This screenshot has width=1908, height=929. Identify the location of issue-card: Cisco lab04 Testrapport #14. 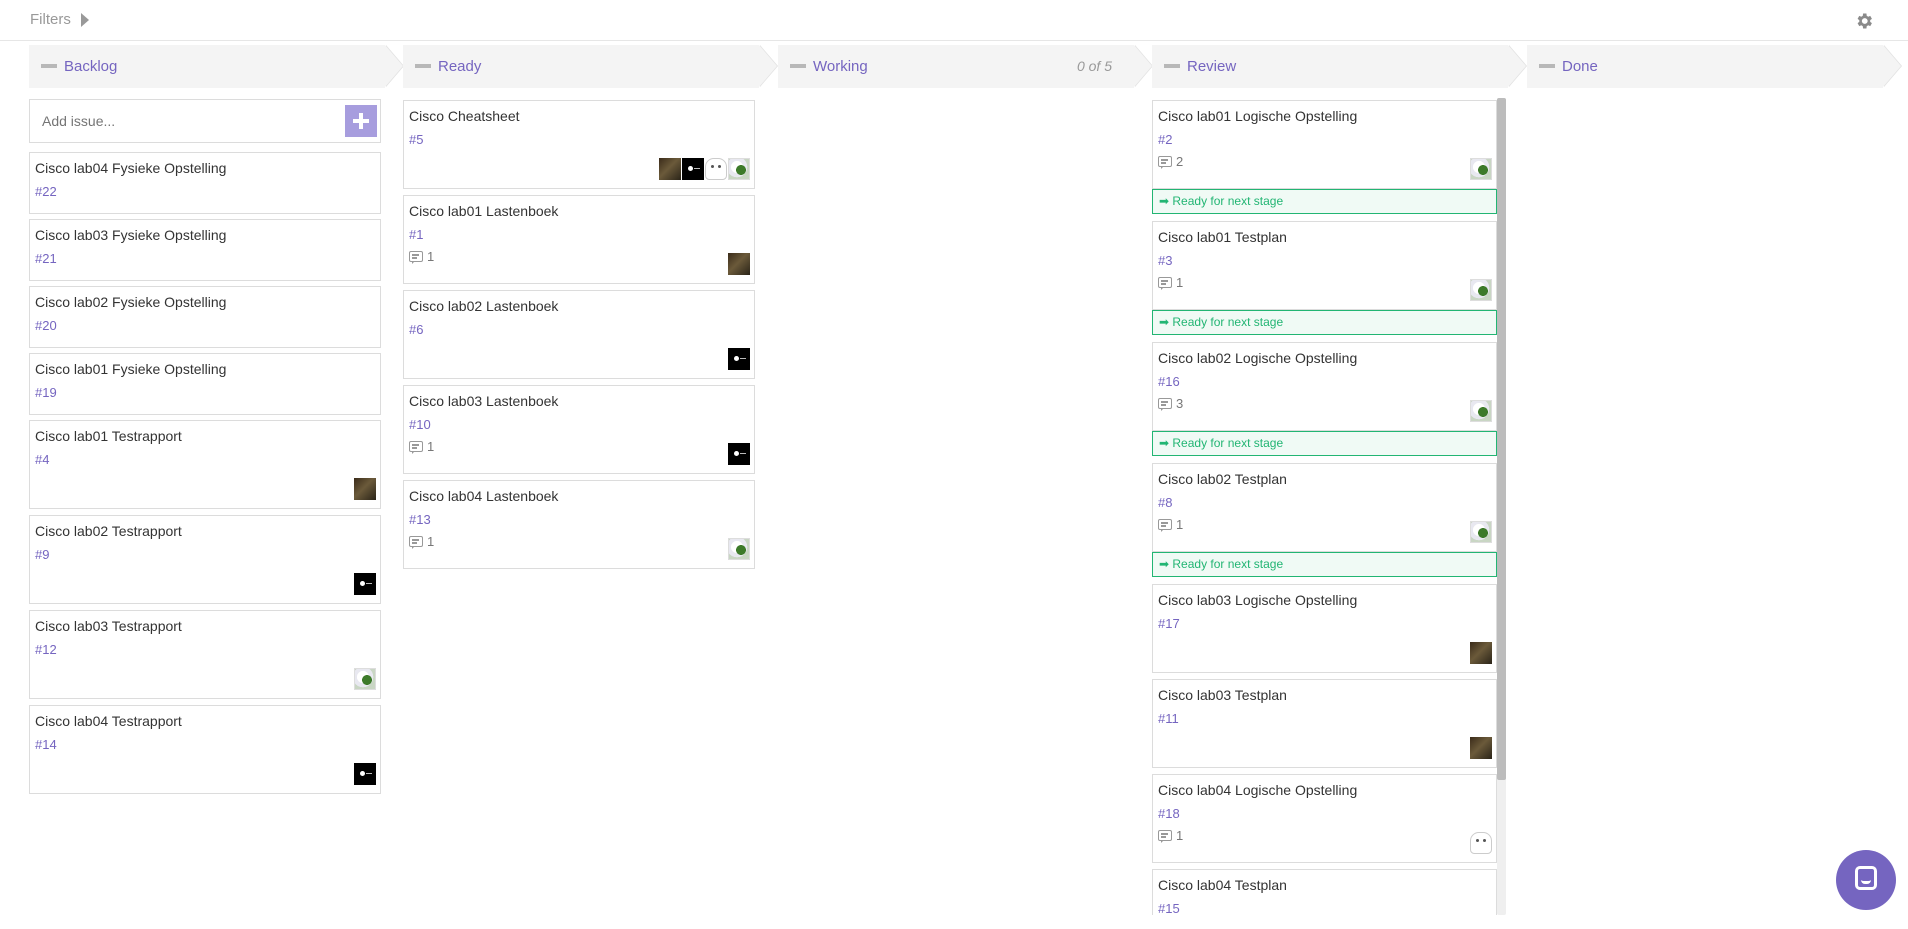
(205, 749).